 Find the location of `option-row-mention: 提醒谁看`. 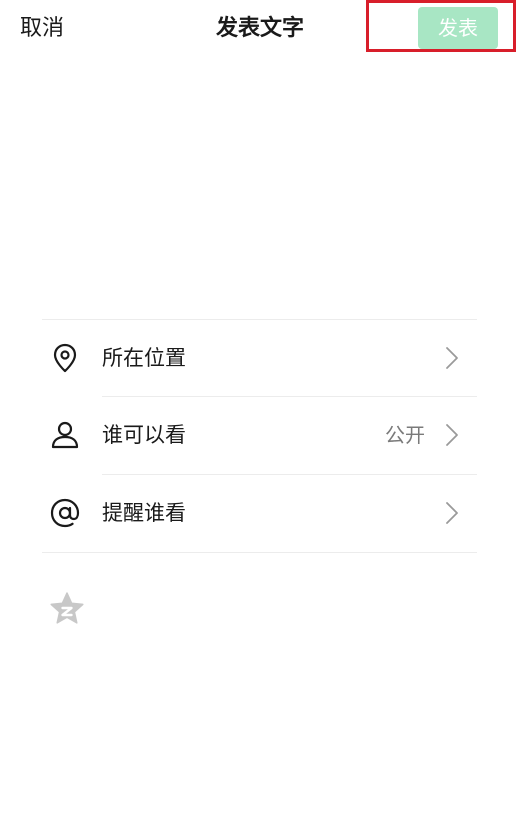

option-row-mention: 提醒谁看 is located at coordinates (259, 513).